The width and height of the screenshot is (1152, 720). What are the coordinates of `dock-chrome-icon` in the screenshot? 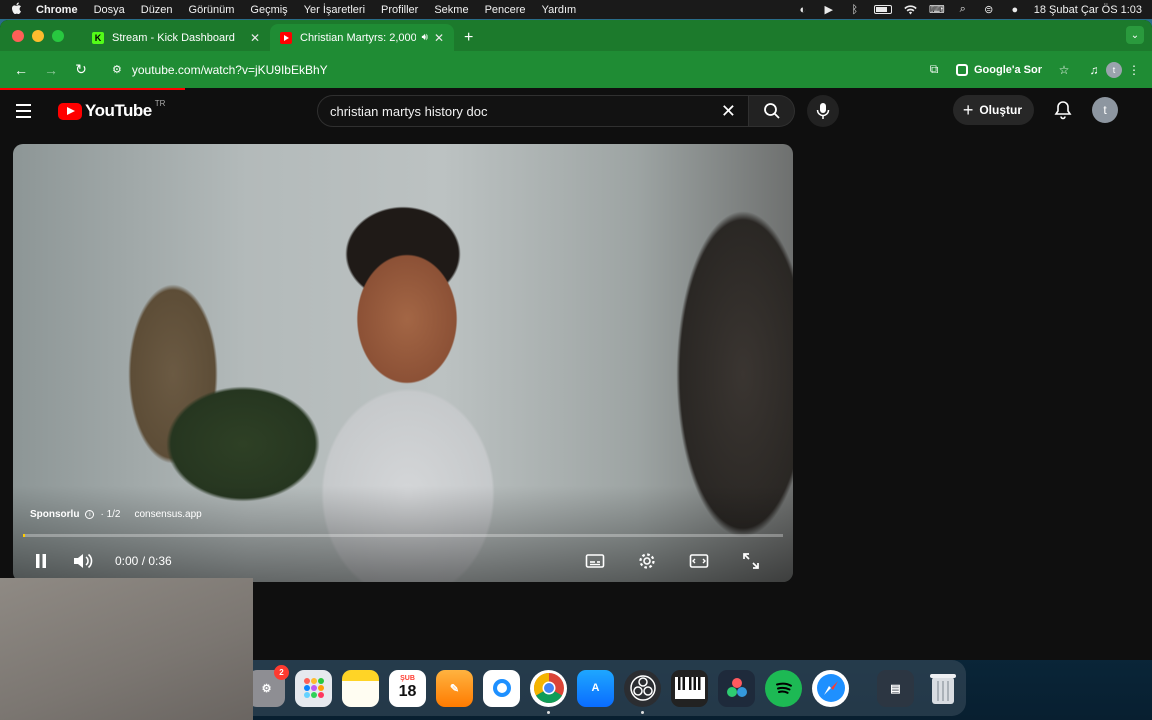 It's located at (548, 691).